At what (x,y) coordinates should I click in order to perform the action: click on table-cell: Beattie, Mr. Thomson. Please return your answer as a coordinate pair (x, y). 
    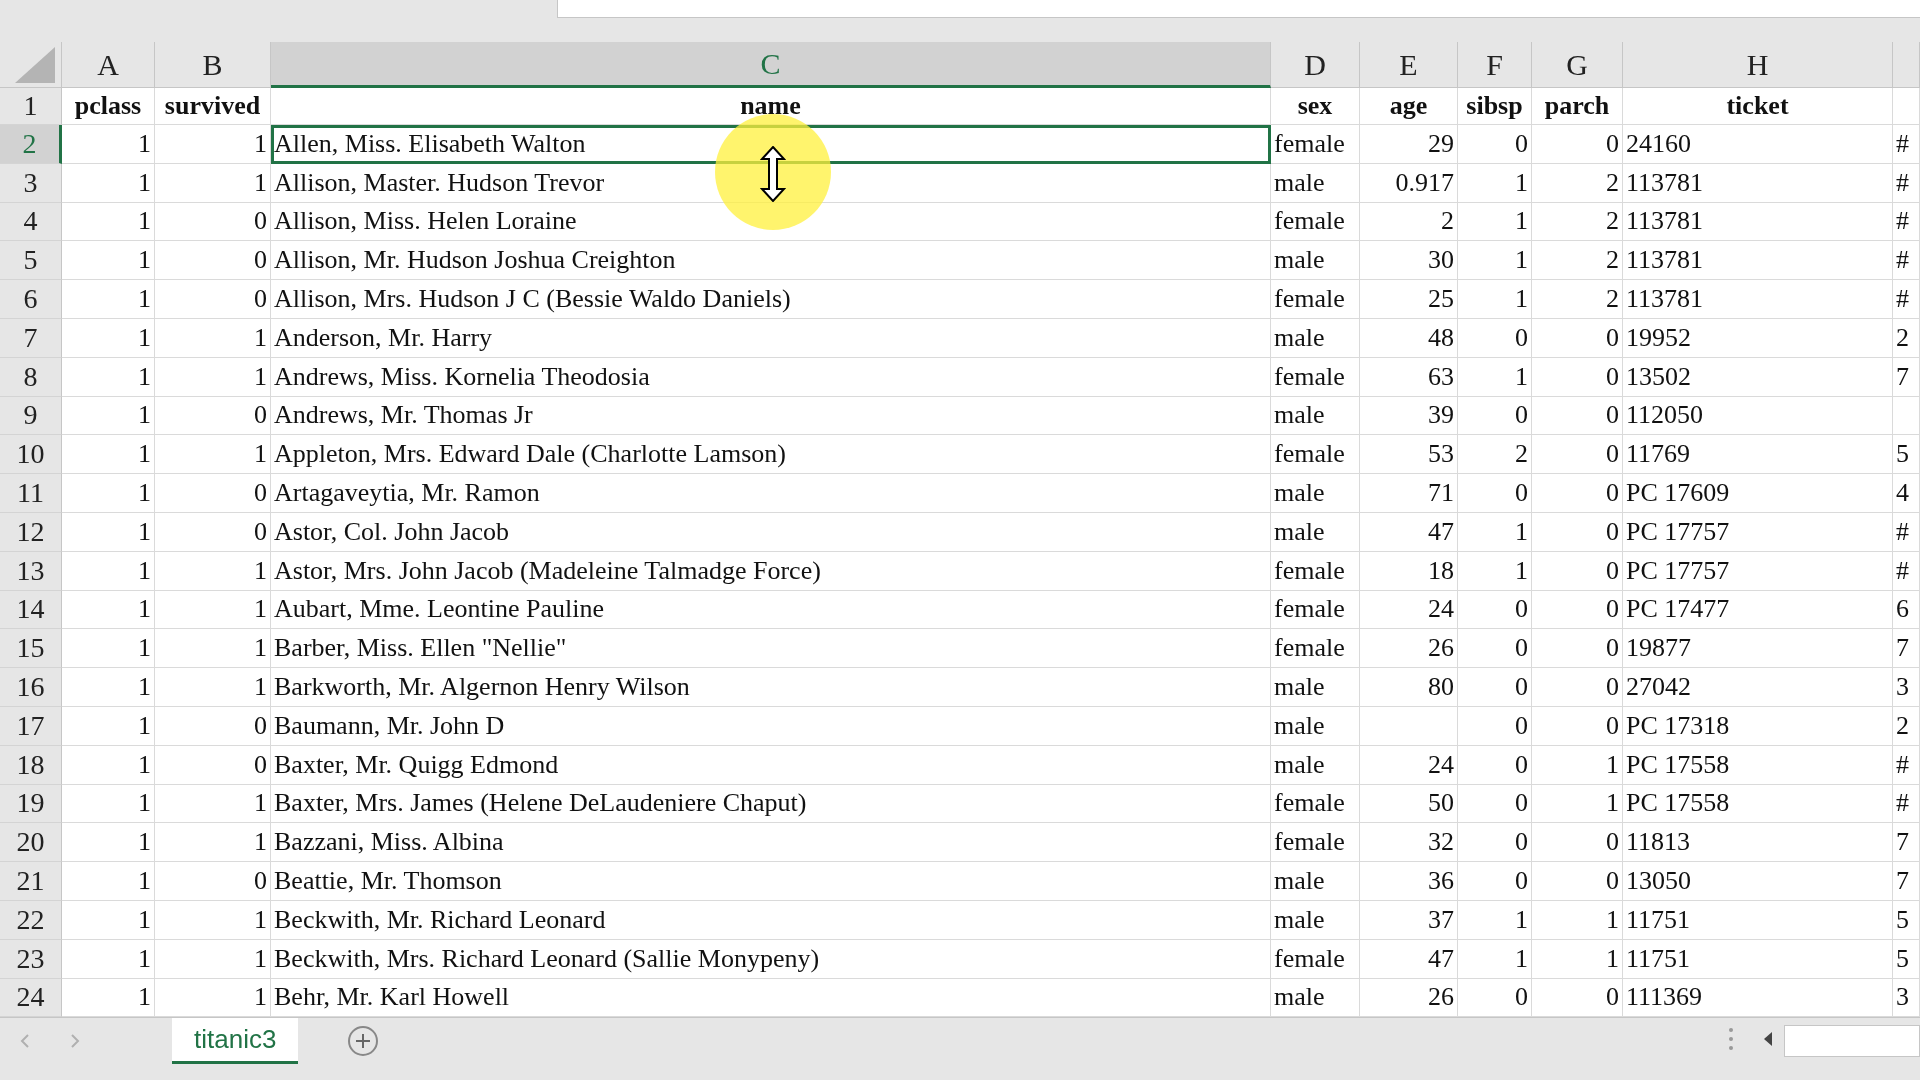
    Looking at the image, I should click on (771, 881).